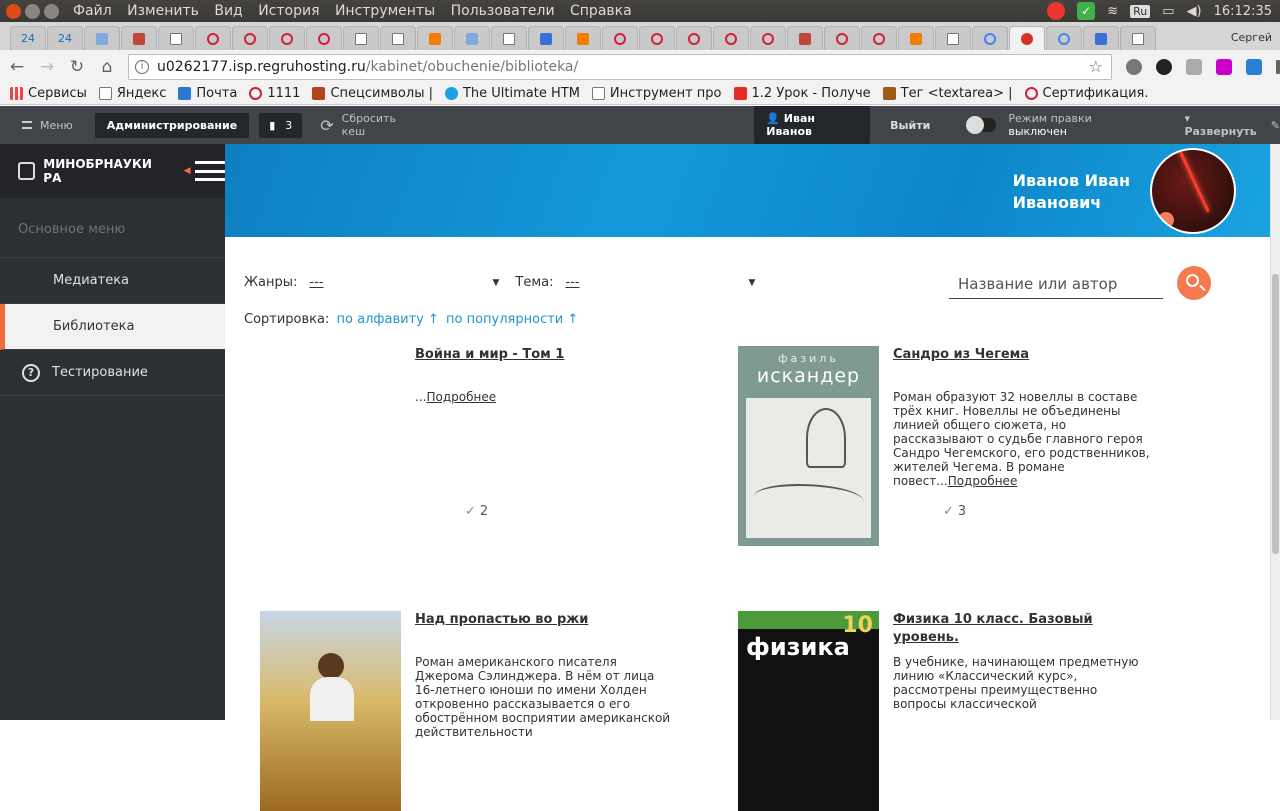  I want to click on sidebar-item-library: Библиотека, so click(112, 327).